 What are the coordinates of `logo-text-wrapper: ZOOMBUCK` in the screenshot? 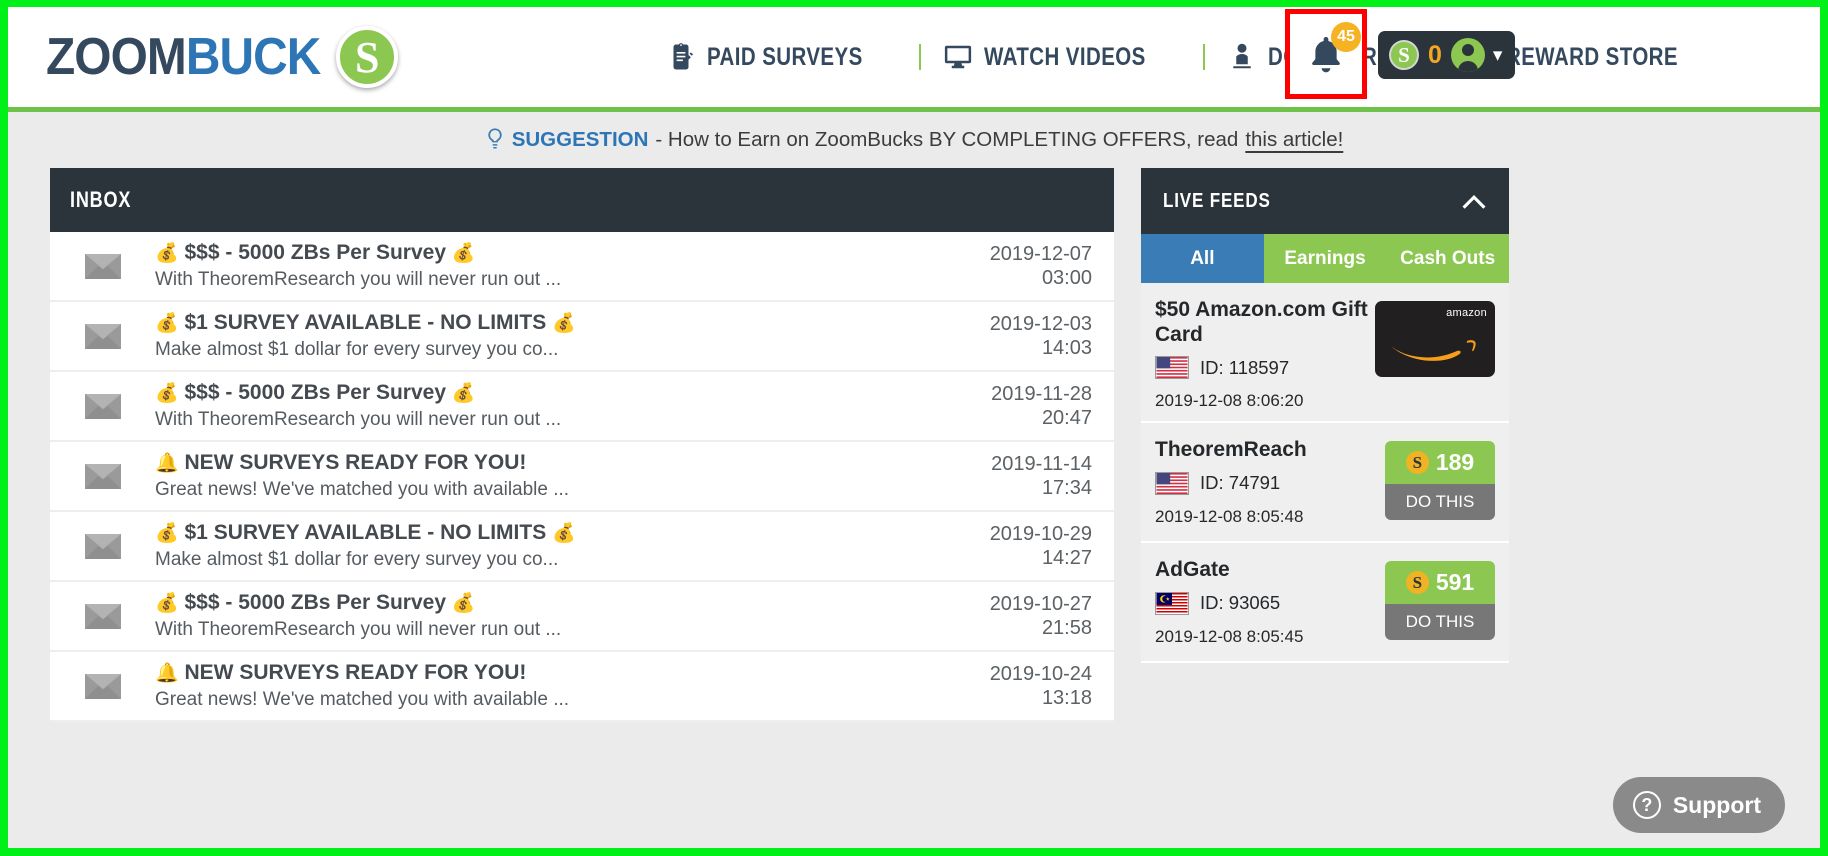 It's located at (183, 57).